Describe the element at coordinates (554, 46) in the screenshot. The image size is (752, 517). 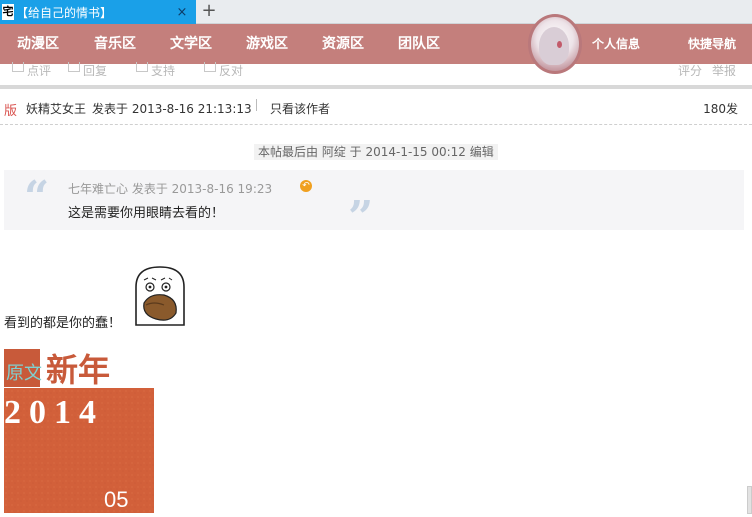
I see `avatar-hair` at that location.